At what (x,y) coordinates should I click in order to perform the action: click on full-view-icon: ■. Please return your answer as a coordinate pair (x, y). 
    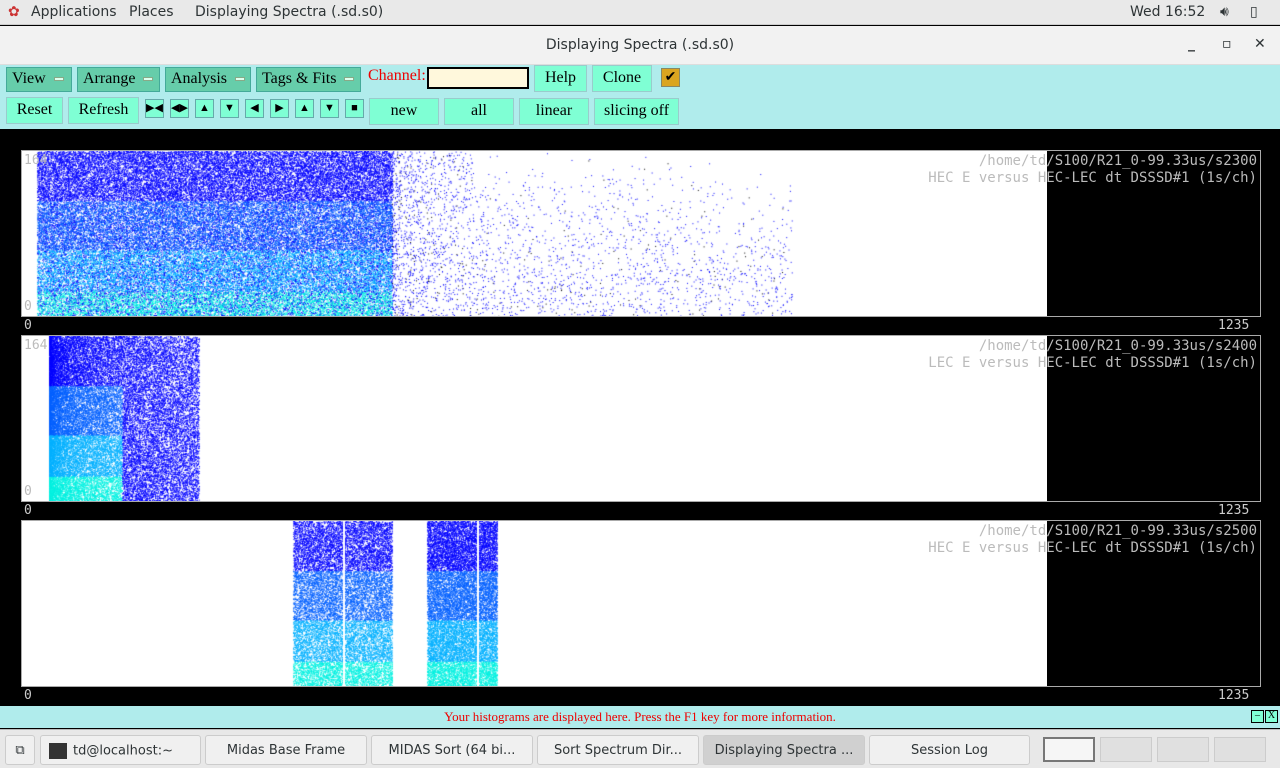
    Looking at the image, I should click on (354, 108).